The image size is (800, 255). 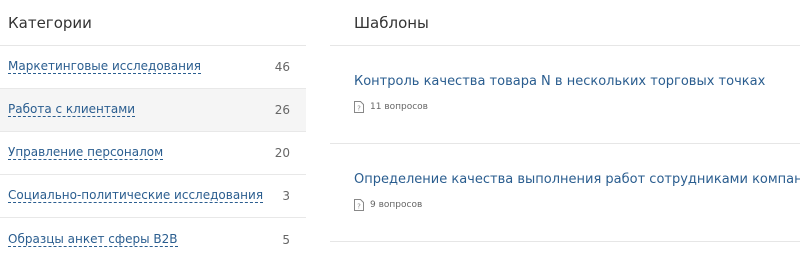 I want to click on category-row: Маркетинговые исследования 46, so click(x=153, y=67).